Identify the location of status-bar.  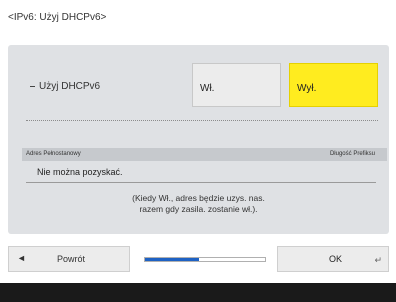
(198, 292).